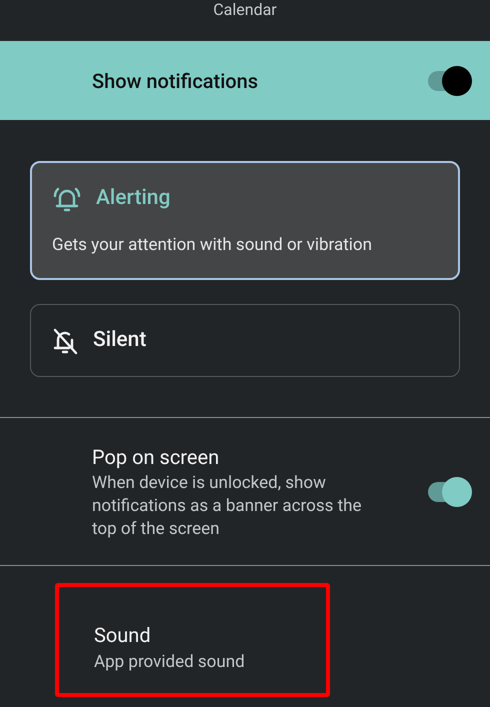 This screenshot has height=707, width=490. I want to click on show-notifications-bar: Show notifications, so click(245, 80).